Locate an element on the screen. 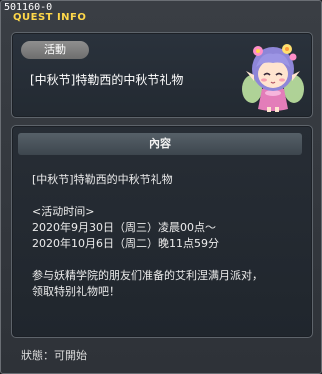  event-period-label: <活动时间> is located at coordinates (63, 211).